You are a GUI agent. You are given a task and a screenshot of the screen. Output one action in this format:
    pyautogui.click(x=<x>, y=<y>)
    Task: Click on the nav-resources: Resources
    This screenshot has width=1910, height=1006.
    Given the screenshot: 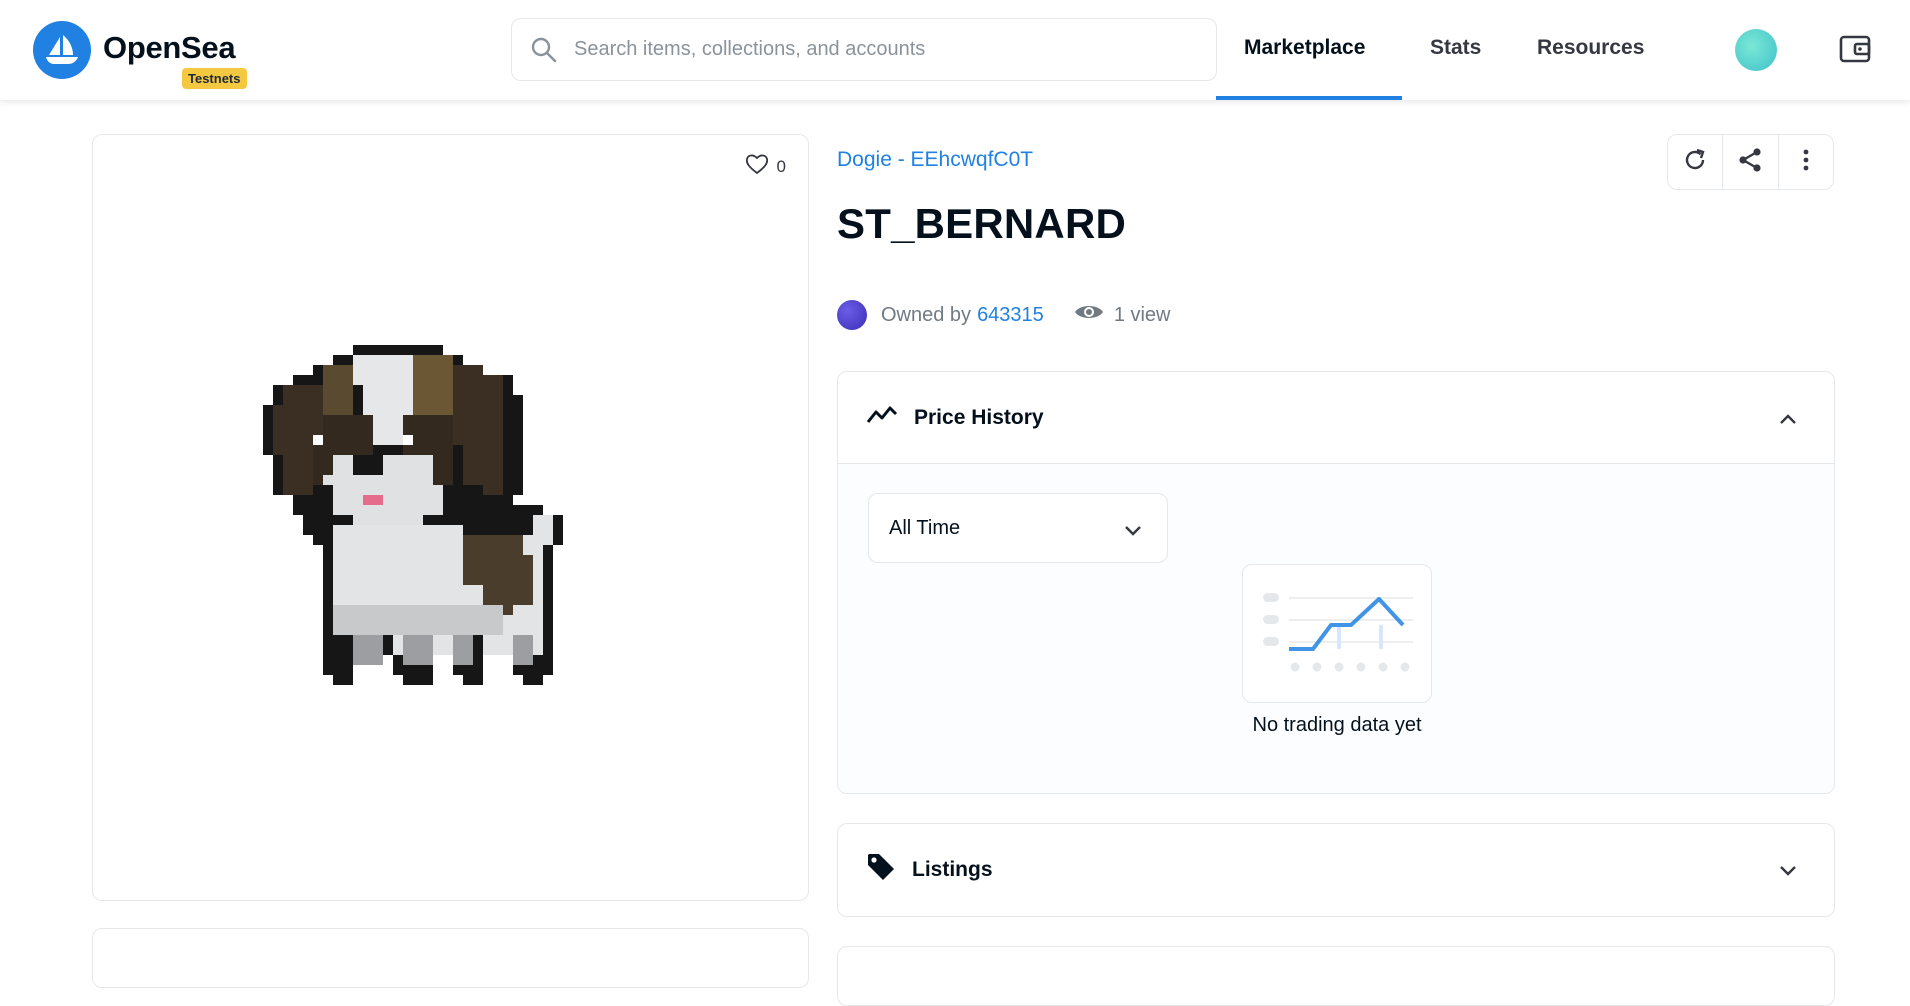 What is the action you would take?
    pyautogui.click(x=1590, y=48)
    